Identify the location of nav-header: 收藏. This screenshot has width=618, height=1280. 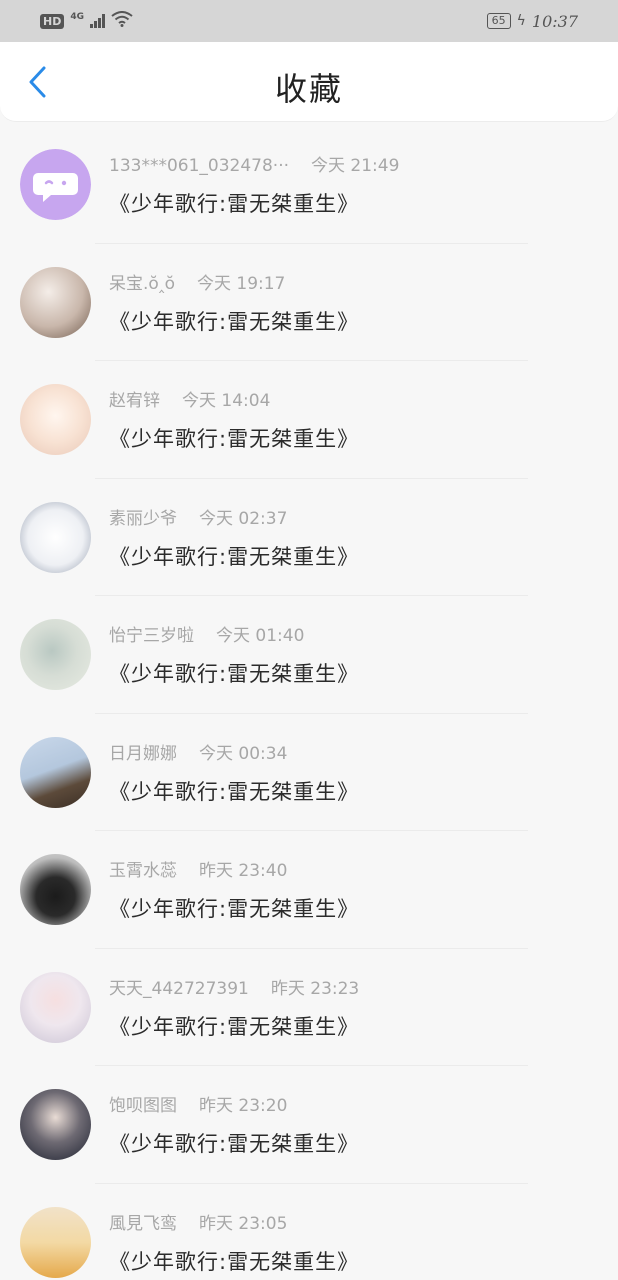
(309, 82).